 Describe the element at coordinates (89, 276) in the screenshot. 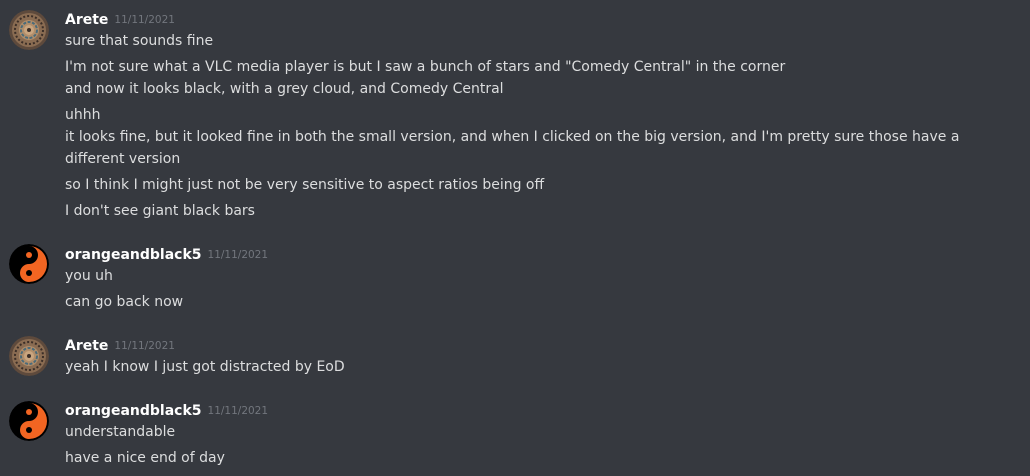

I see `message-text: you uh` at that location.